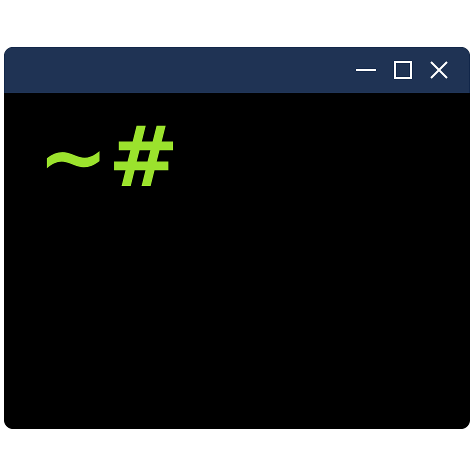  Describe the element at coordinates (403, 70) in the screenshot. I see `maximize-icon` at that location.